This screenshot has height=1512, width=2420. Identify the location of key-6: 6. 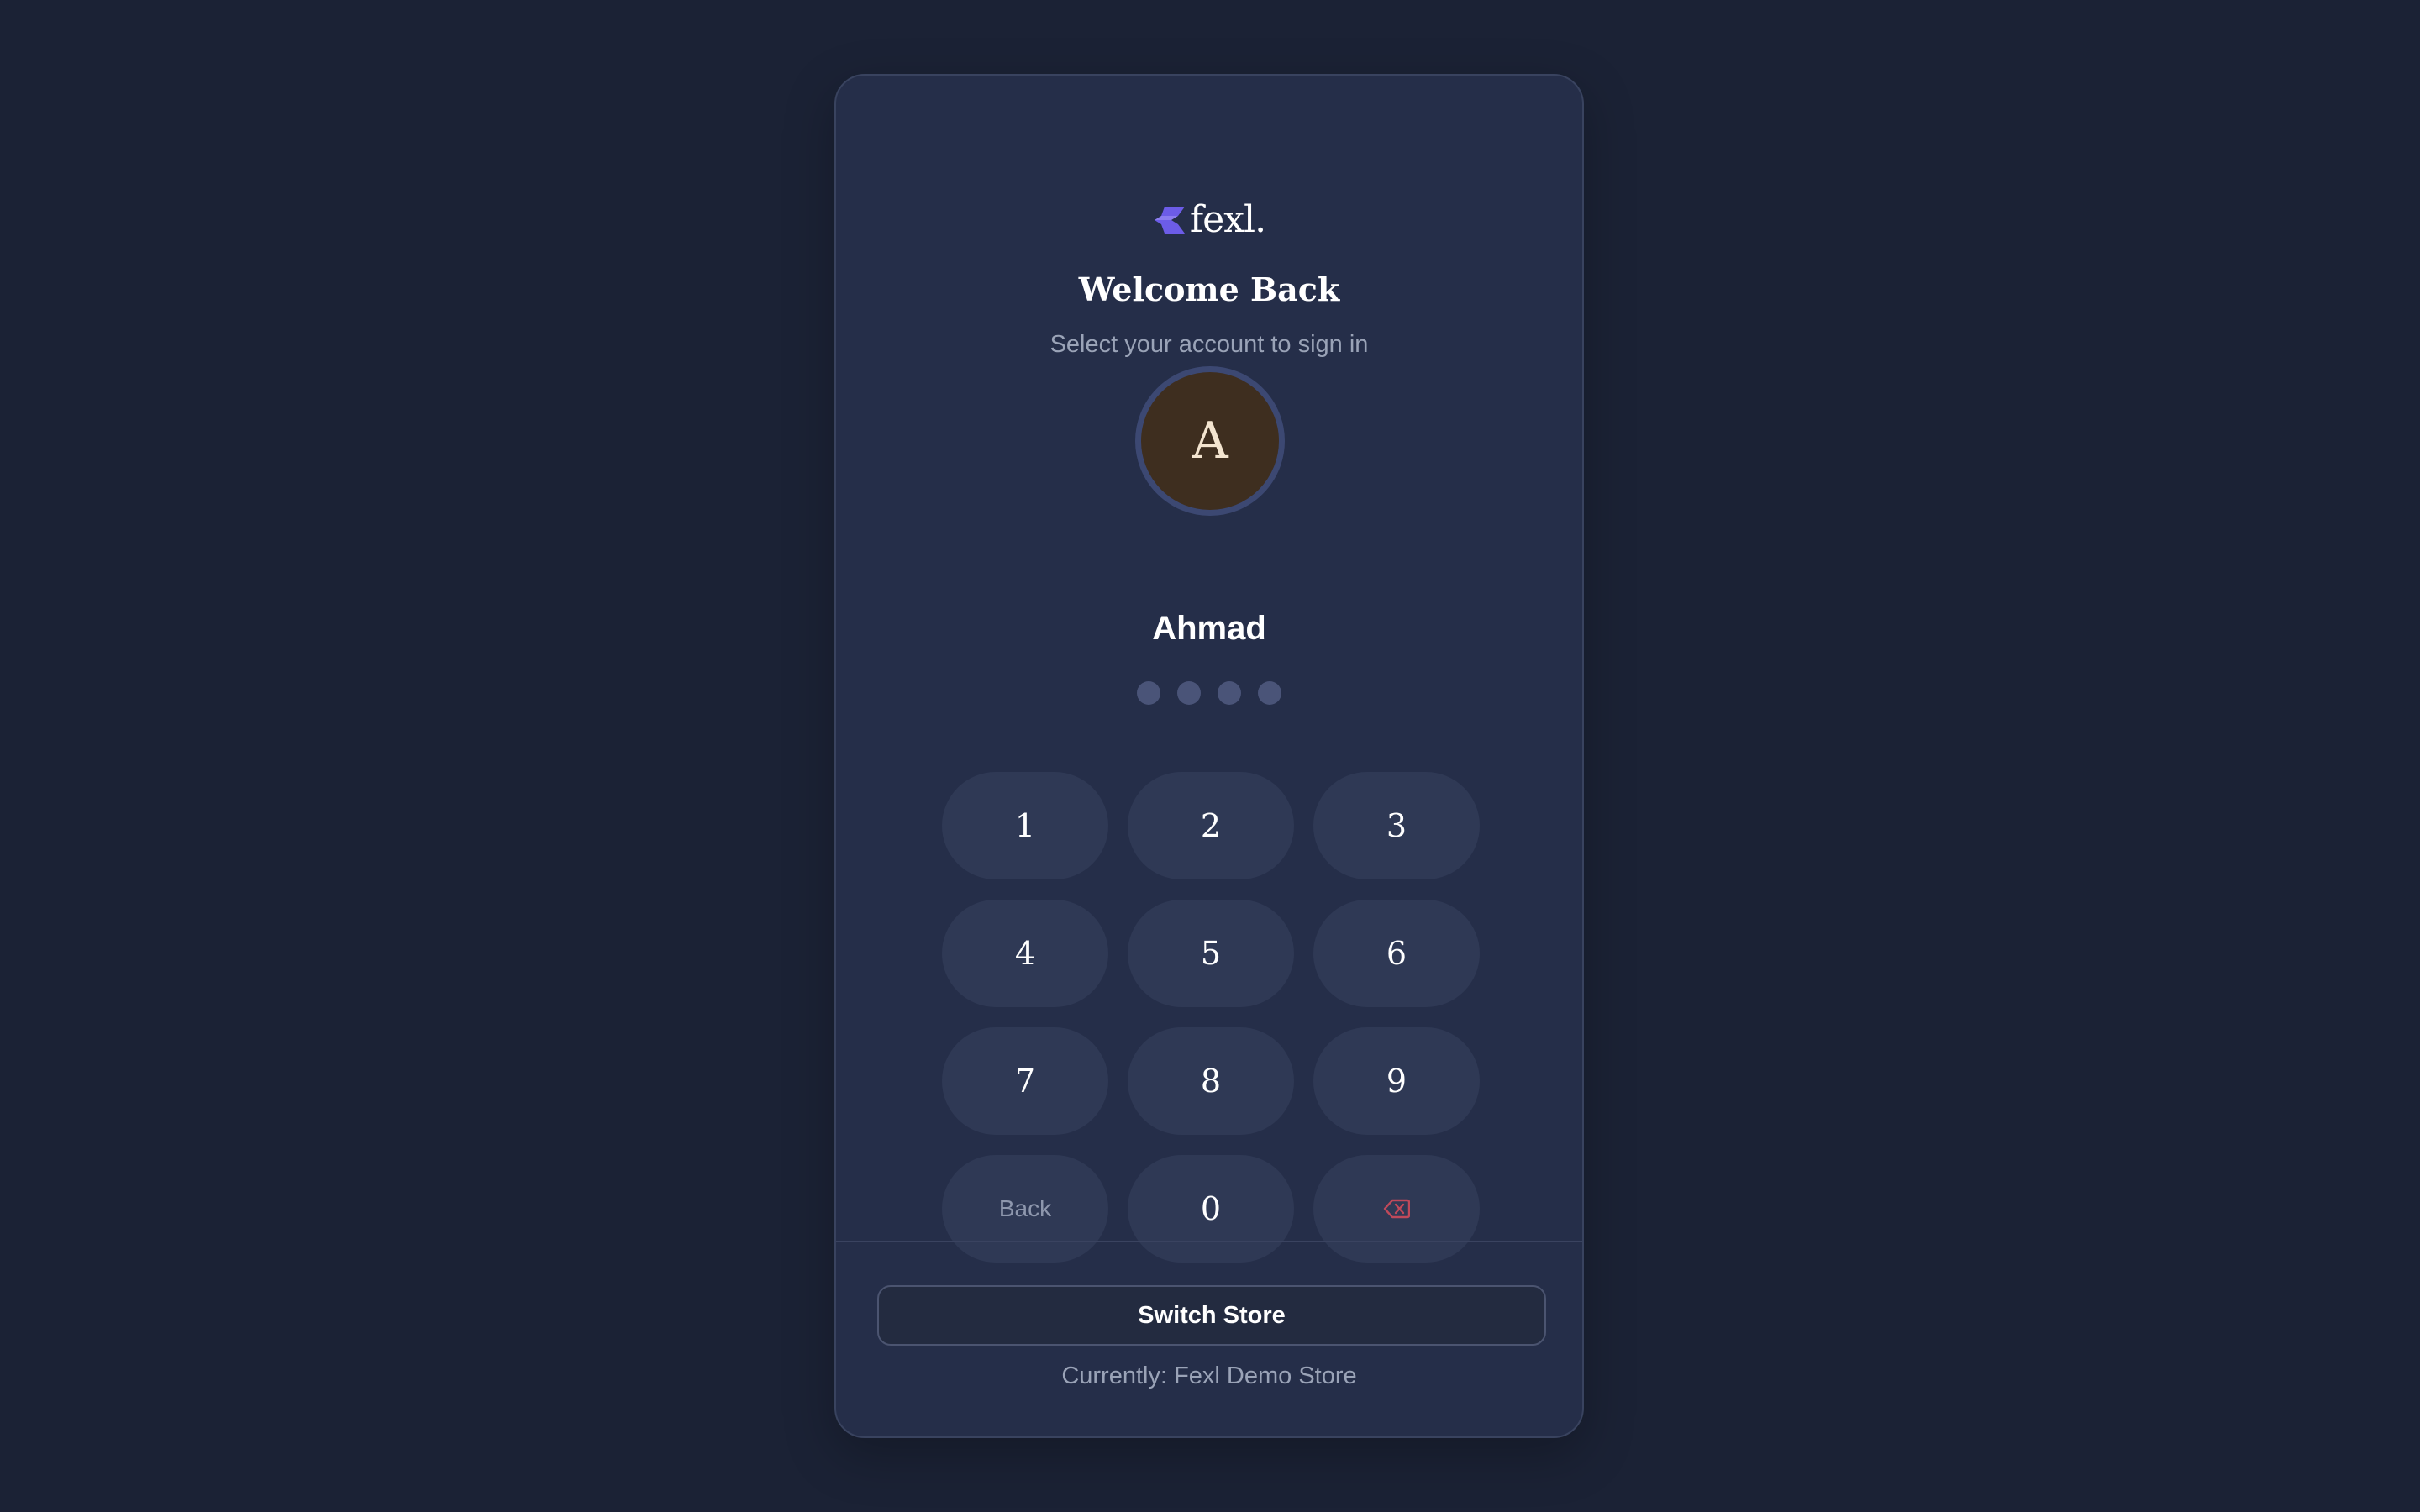
(1396, 953).